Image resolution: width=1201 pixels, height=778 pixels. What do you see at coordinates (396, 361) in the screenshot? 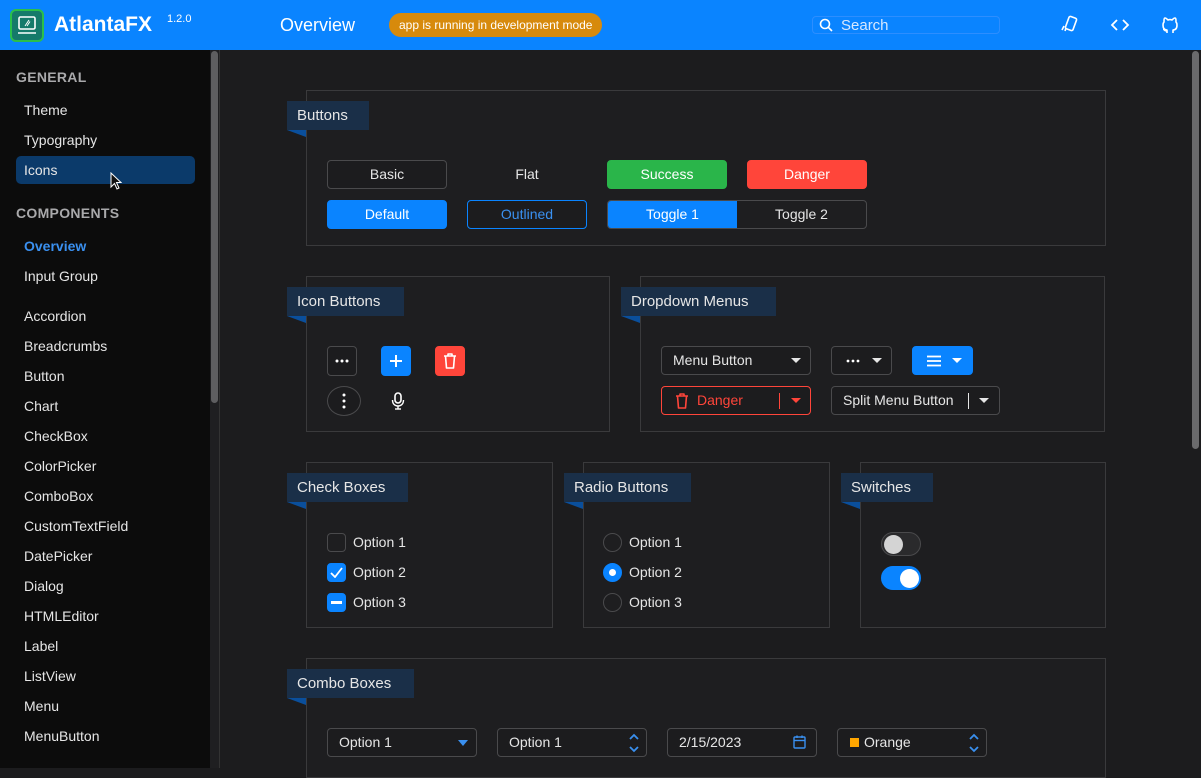
I see `add-button` at bounding box center [396, 361].